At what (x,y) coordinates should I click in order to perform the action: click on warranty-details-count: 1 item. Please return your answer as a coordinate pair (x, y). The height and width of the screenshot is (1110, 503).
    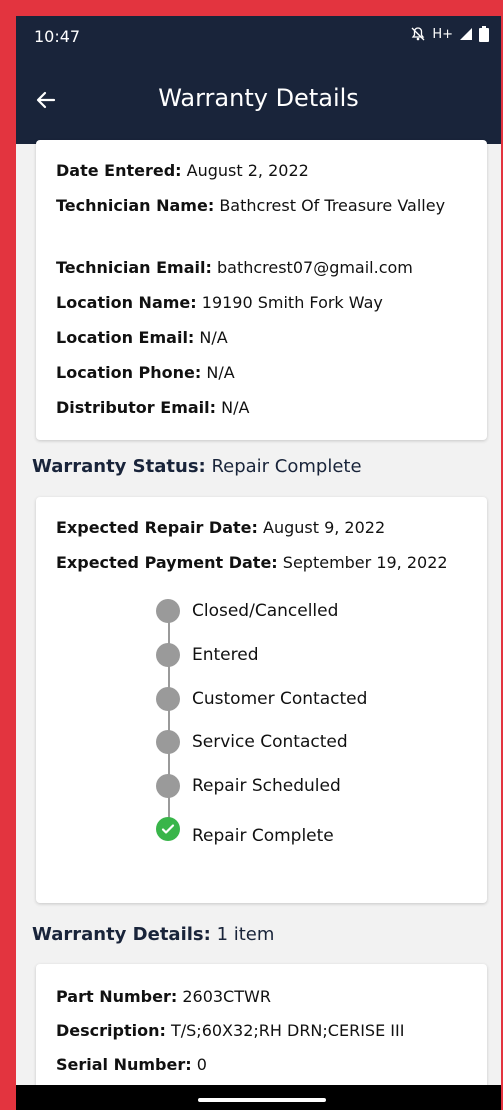
    Looking at the image, I should click on (242, 934).